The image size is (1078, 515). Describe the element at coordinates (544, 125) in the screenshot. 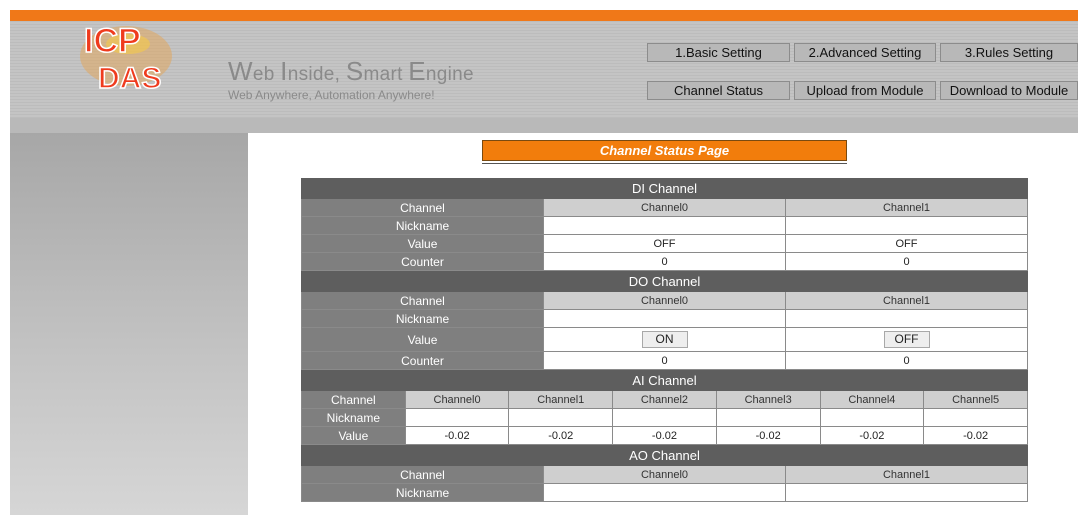

I see `header-bottom-bar` at that location.